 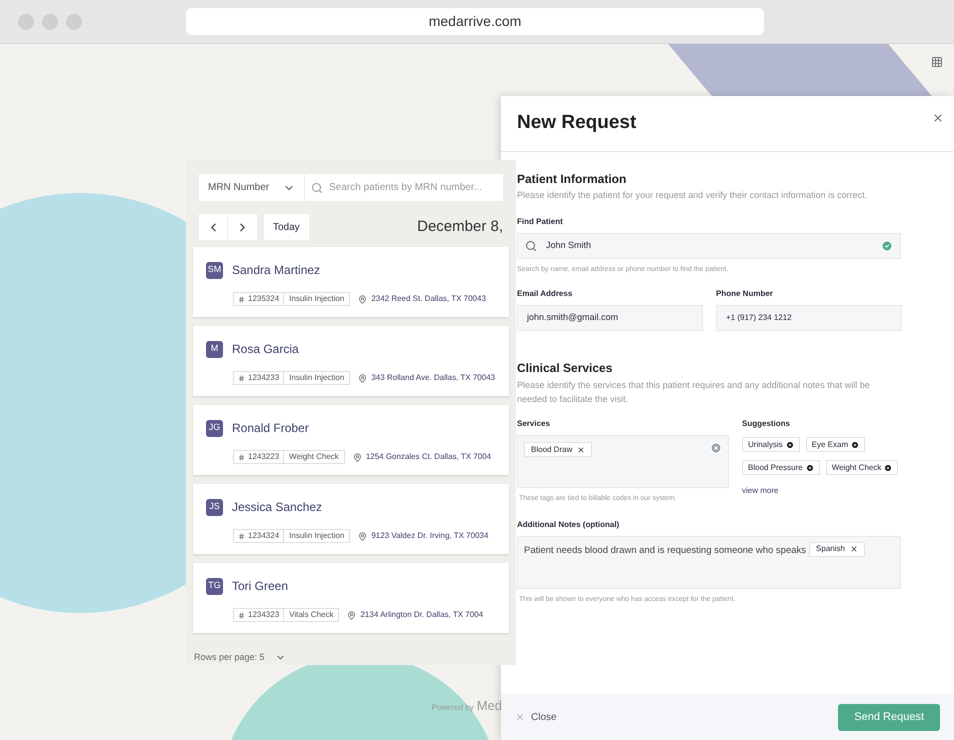 I want to click on patient-card: TG Tori Green 1234323 Vitals Check 2134 Arlington Dr. Dallas, TX 7004, so click(x=351, y=598).